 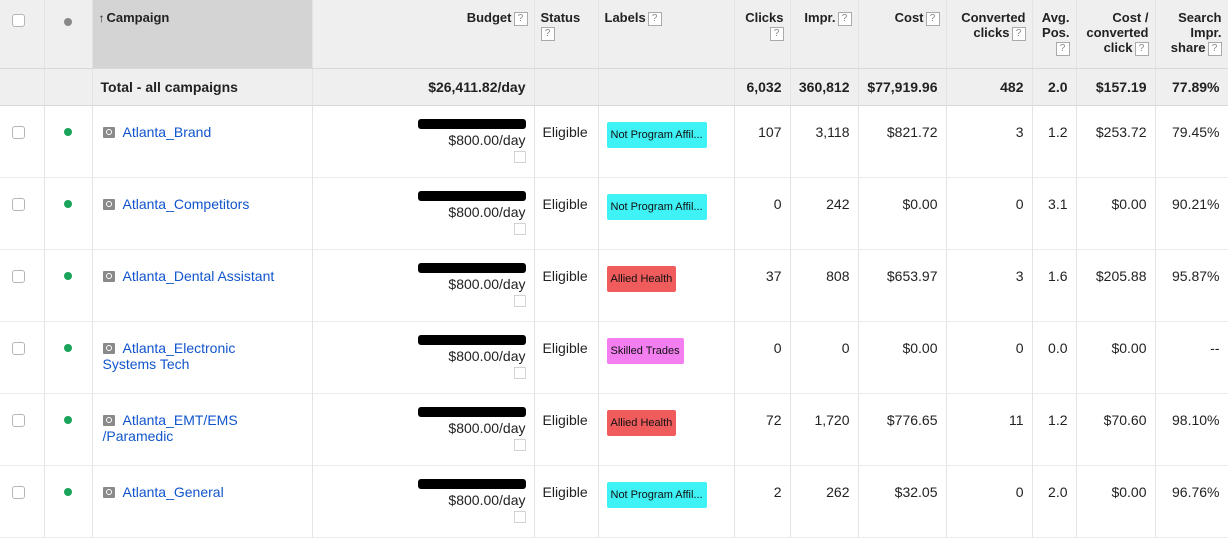 I want to click on avg-pos-cell: 2.0, so click(x=1054, y=501).